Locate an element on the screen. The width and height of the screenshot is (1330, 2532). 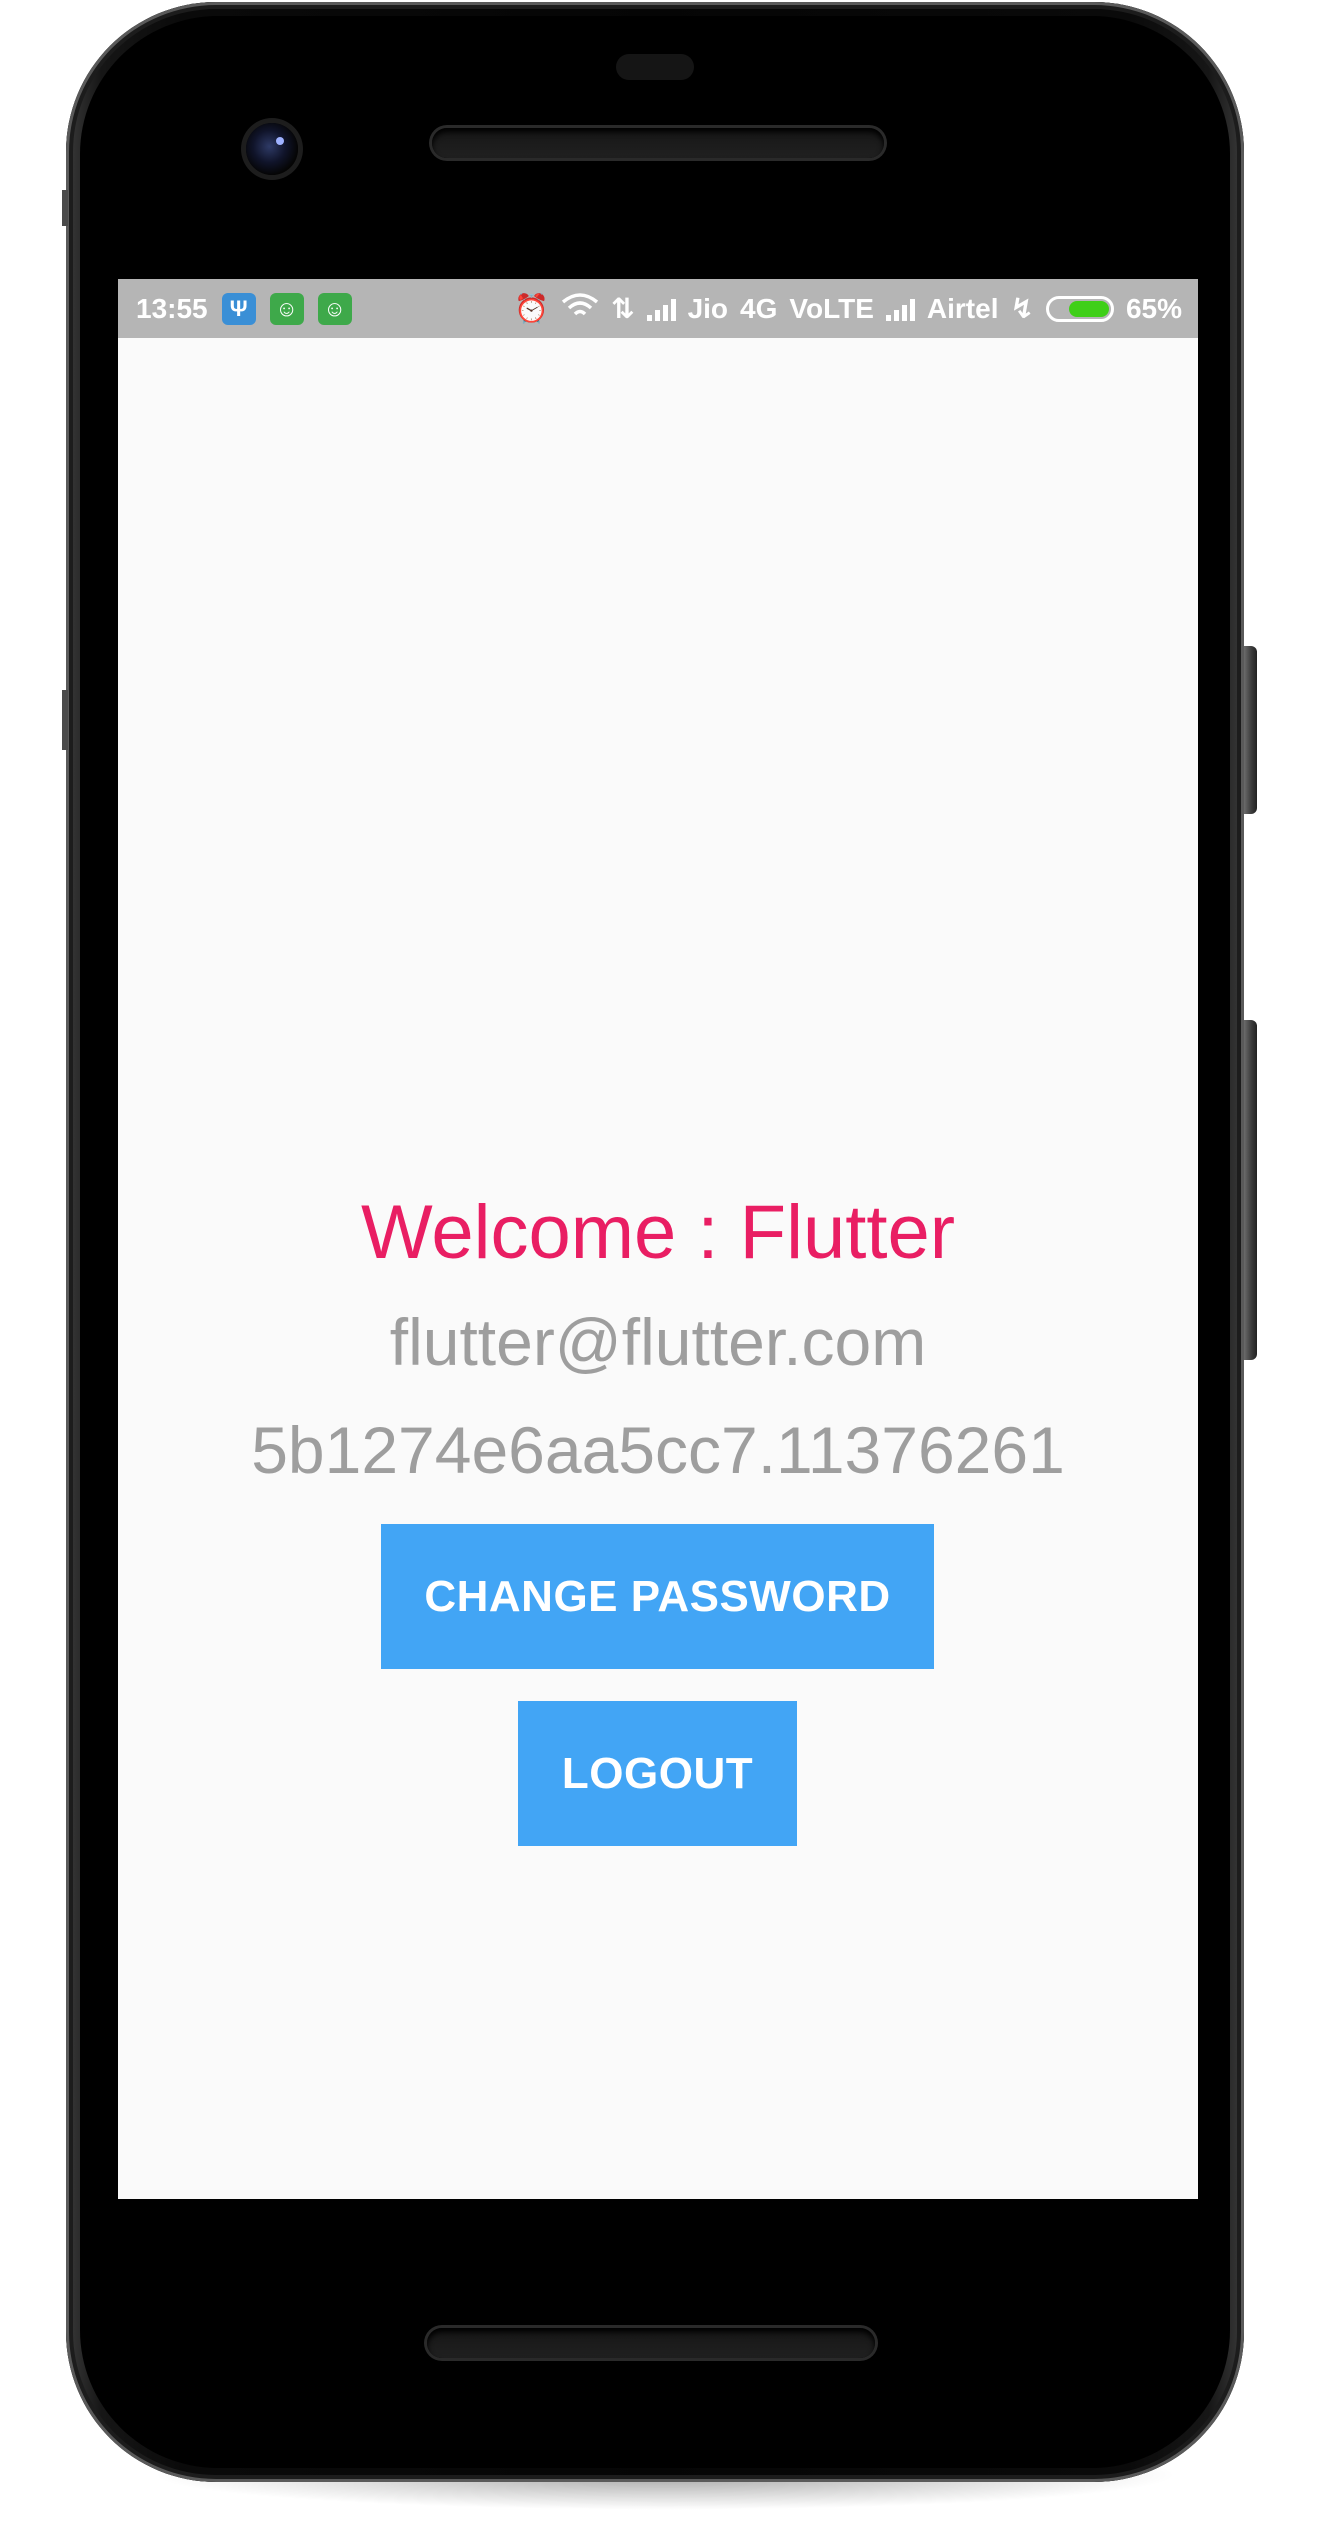
status-time: 13:55 is located at coordinates (172, 308).